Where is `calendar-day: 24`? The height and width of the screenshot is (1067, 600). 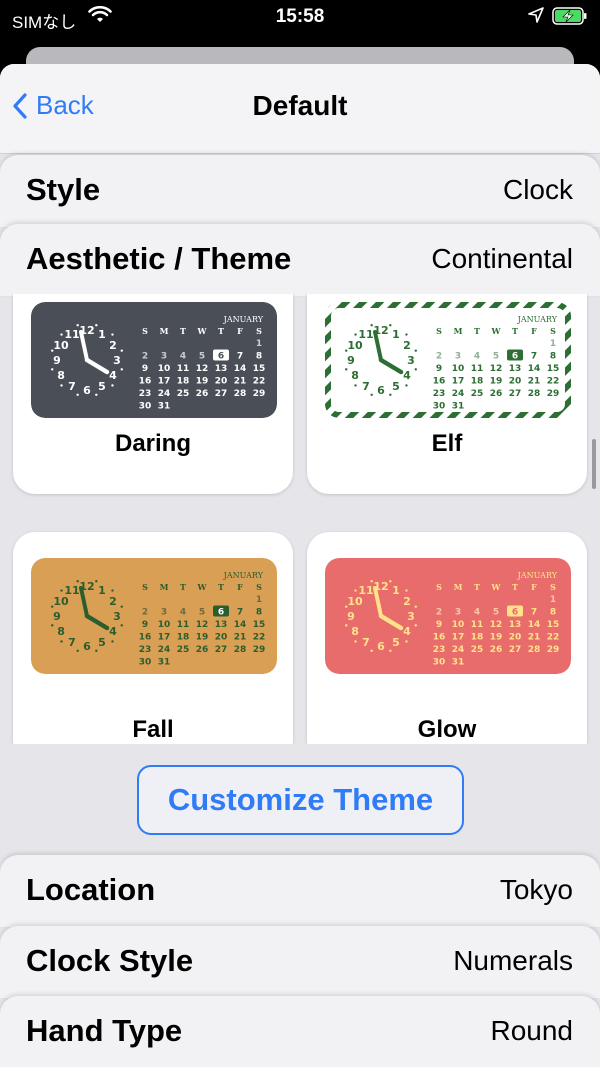
calendar-day: 24 is located at coordinates (164, 650).